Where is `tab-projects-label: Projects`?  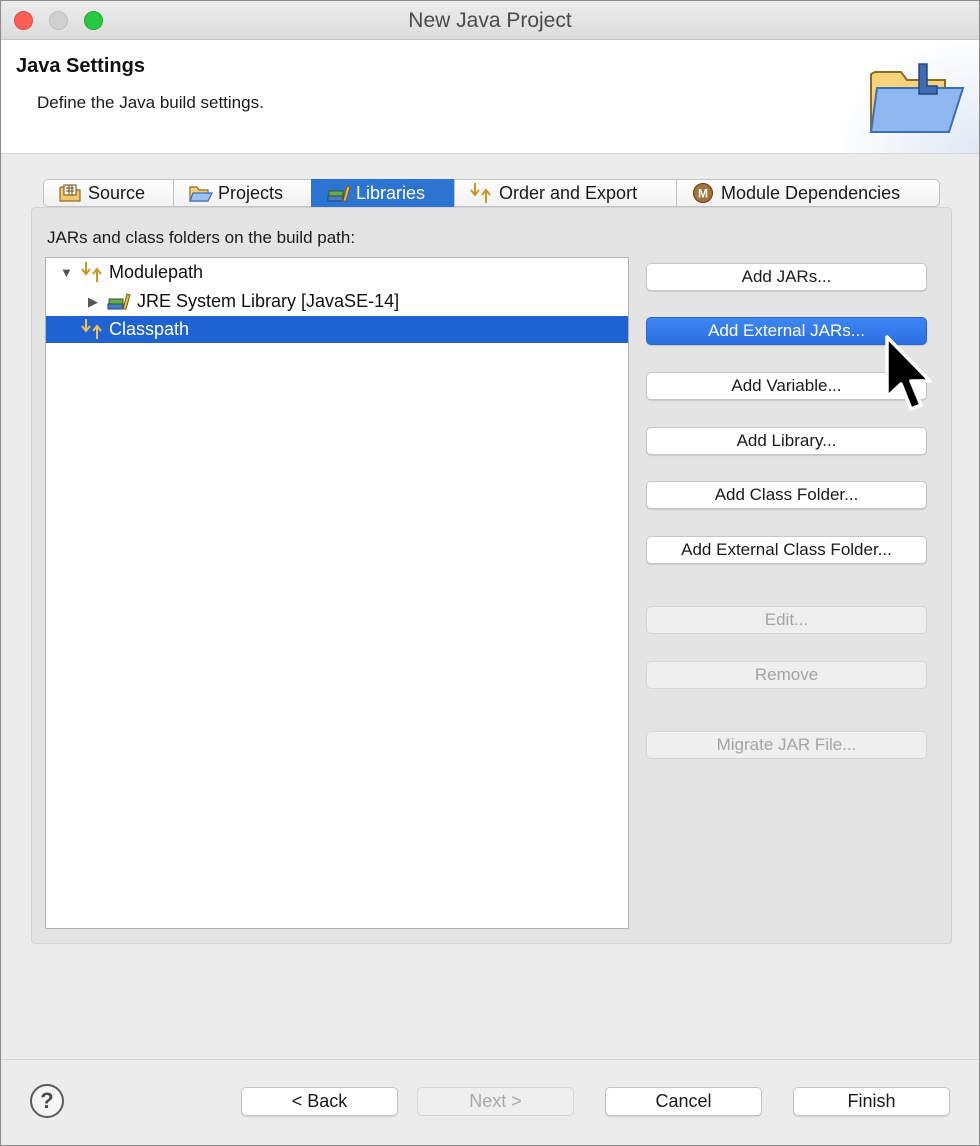
tab-projects-label: Projects is located at coordinates (251, 192).